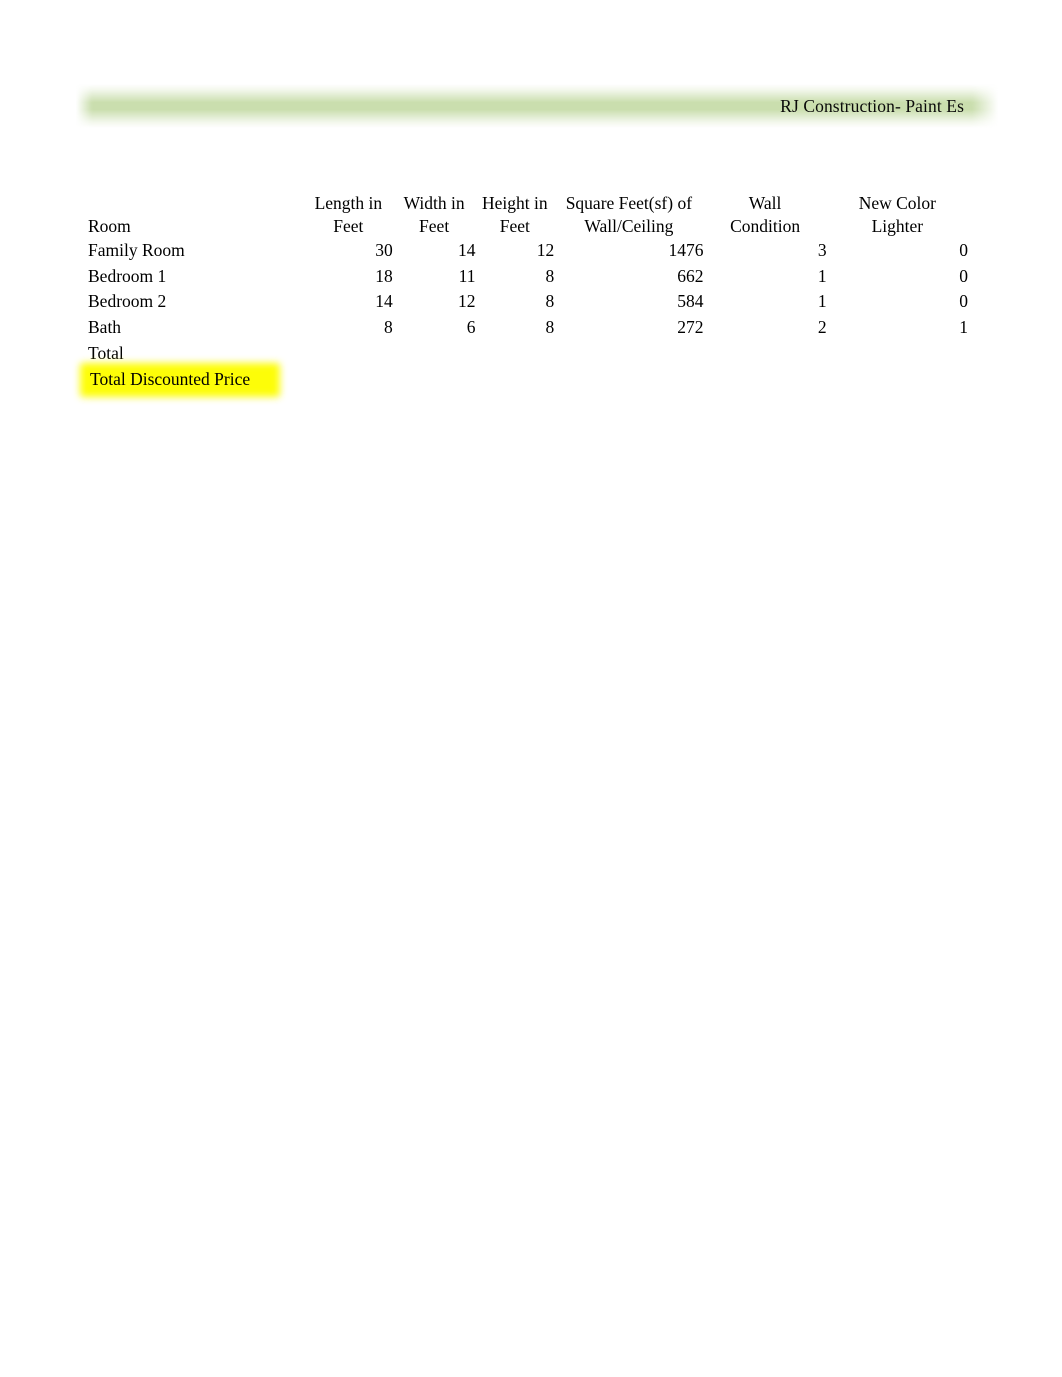 The width and height of the screenshot is (1062, 1377). Describe the element at coordinates (765, 380) in the screenshot. I see `cell-discount-condition` at that location.